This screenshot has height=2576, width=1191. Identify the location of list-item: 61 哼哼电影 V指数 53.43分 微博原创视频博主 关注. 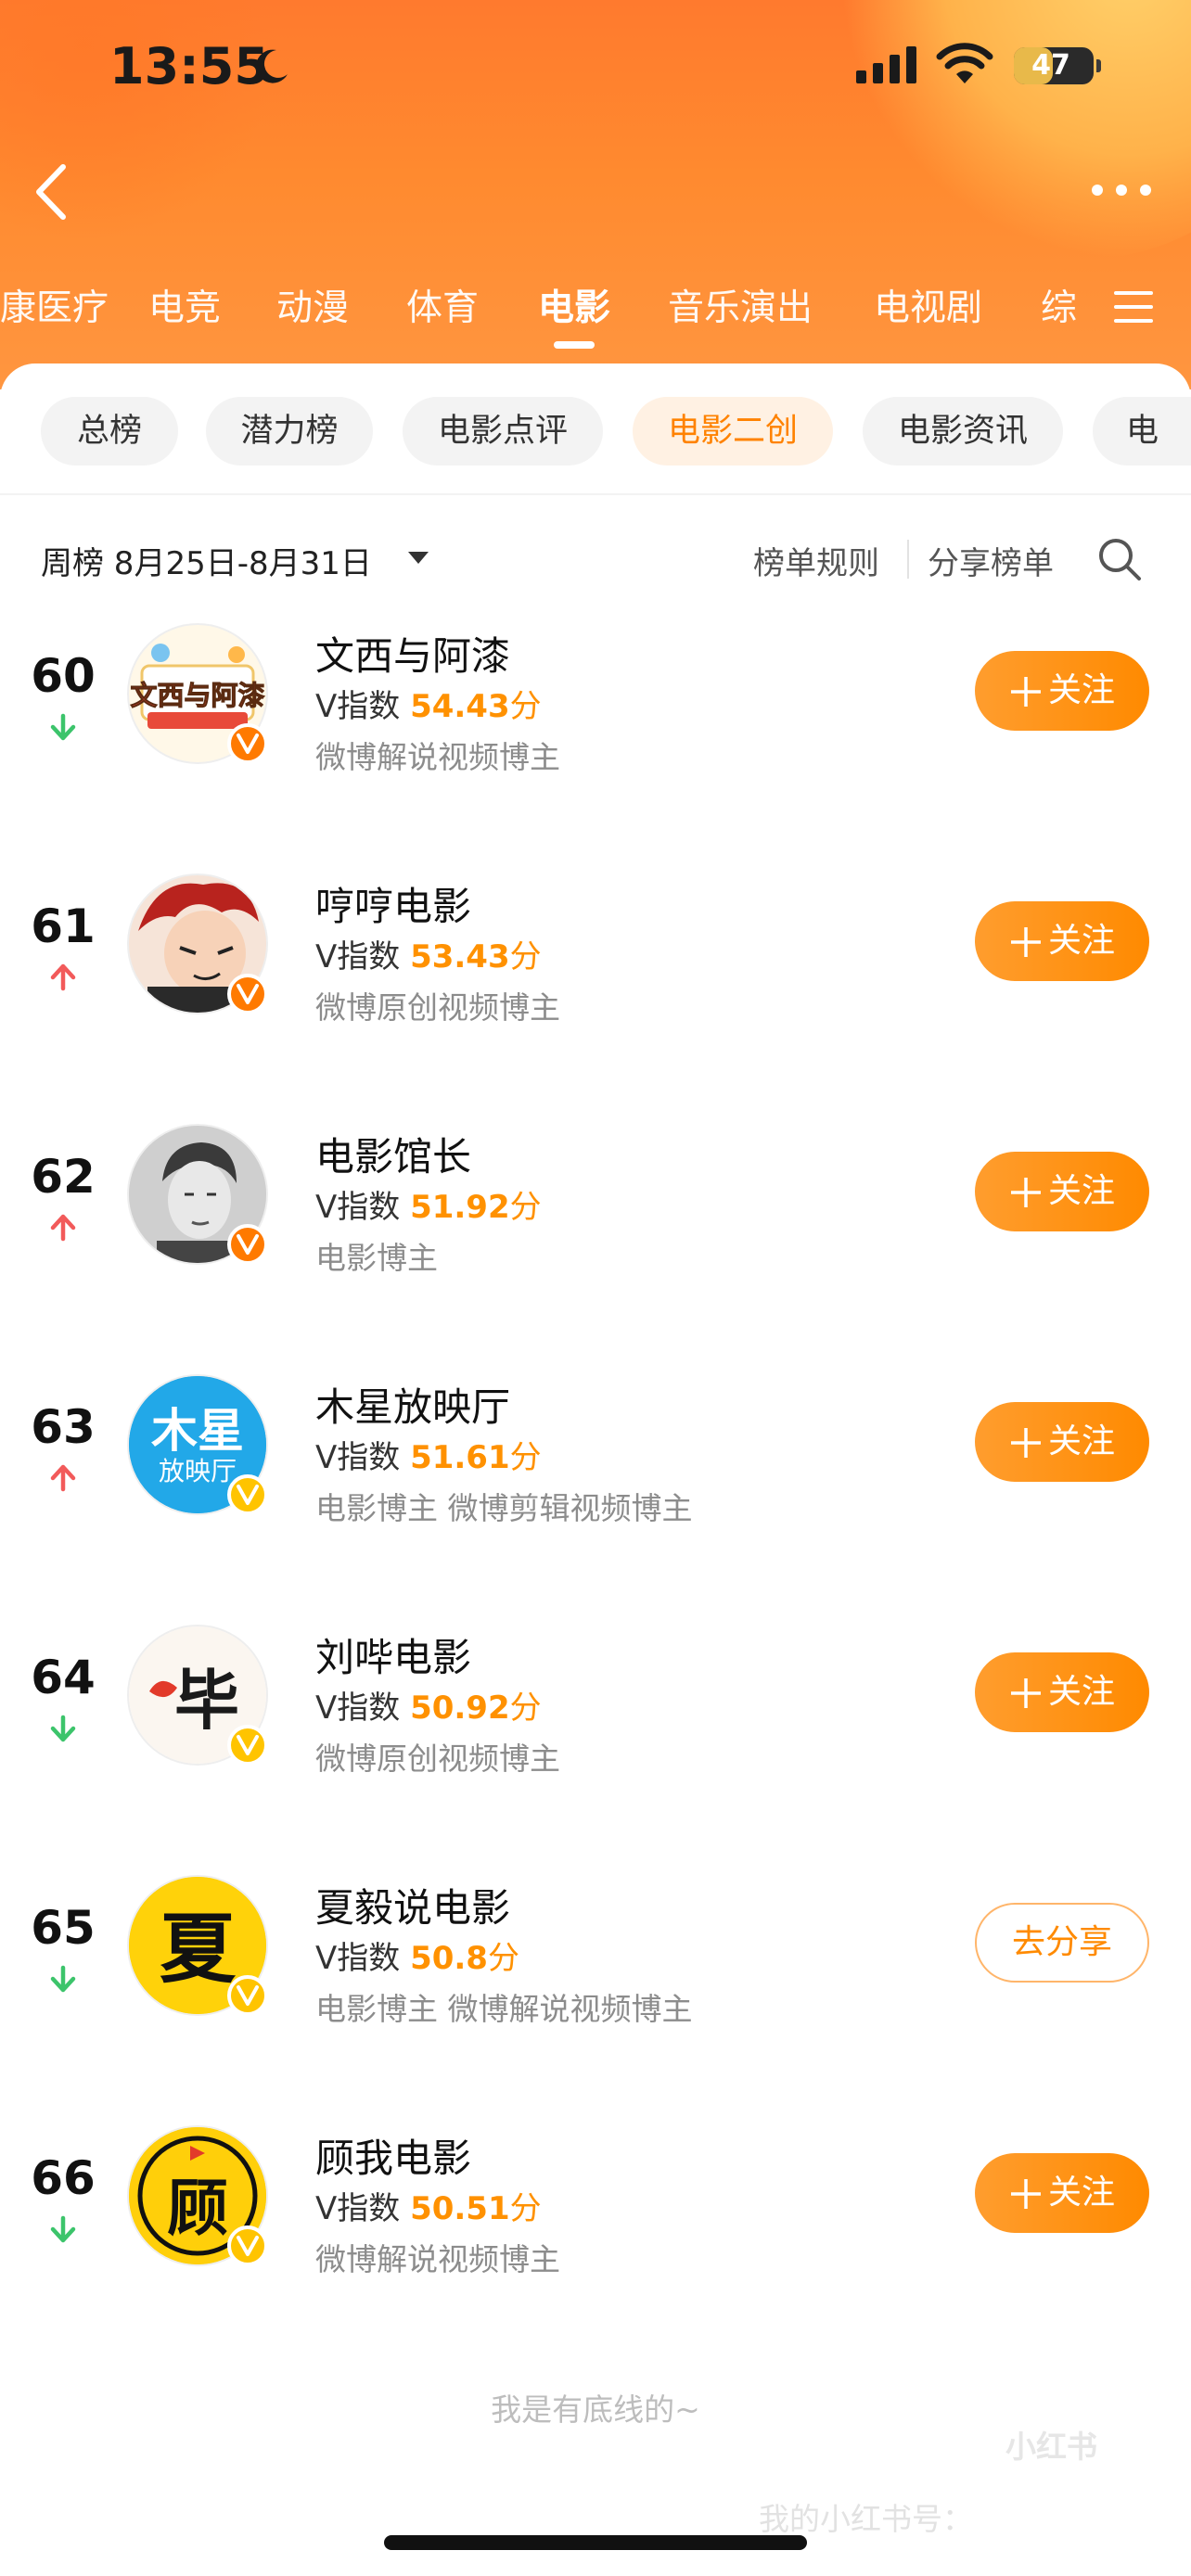
(595, 969).